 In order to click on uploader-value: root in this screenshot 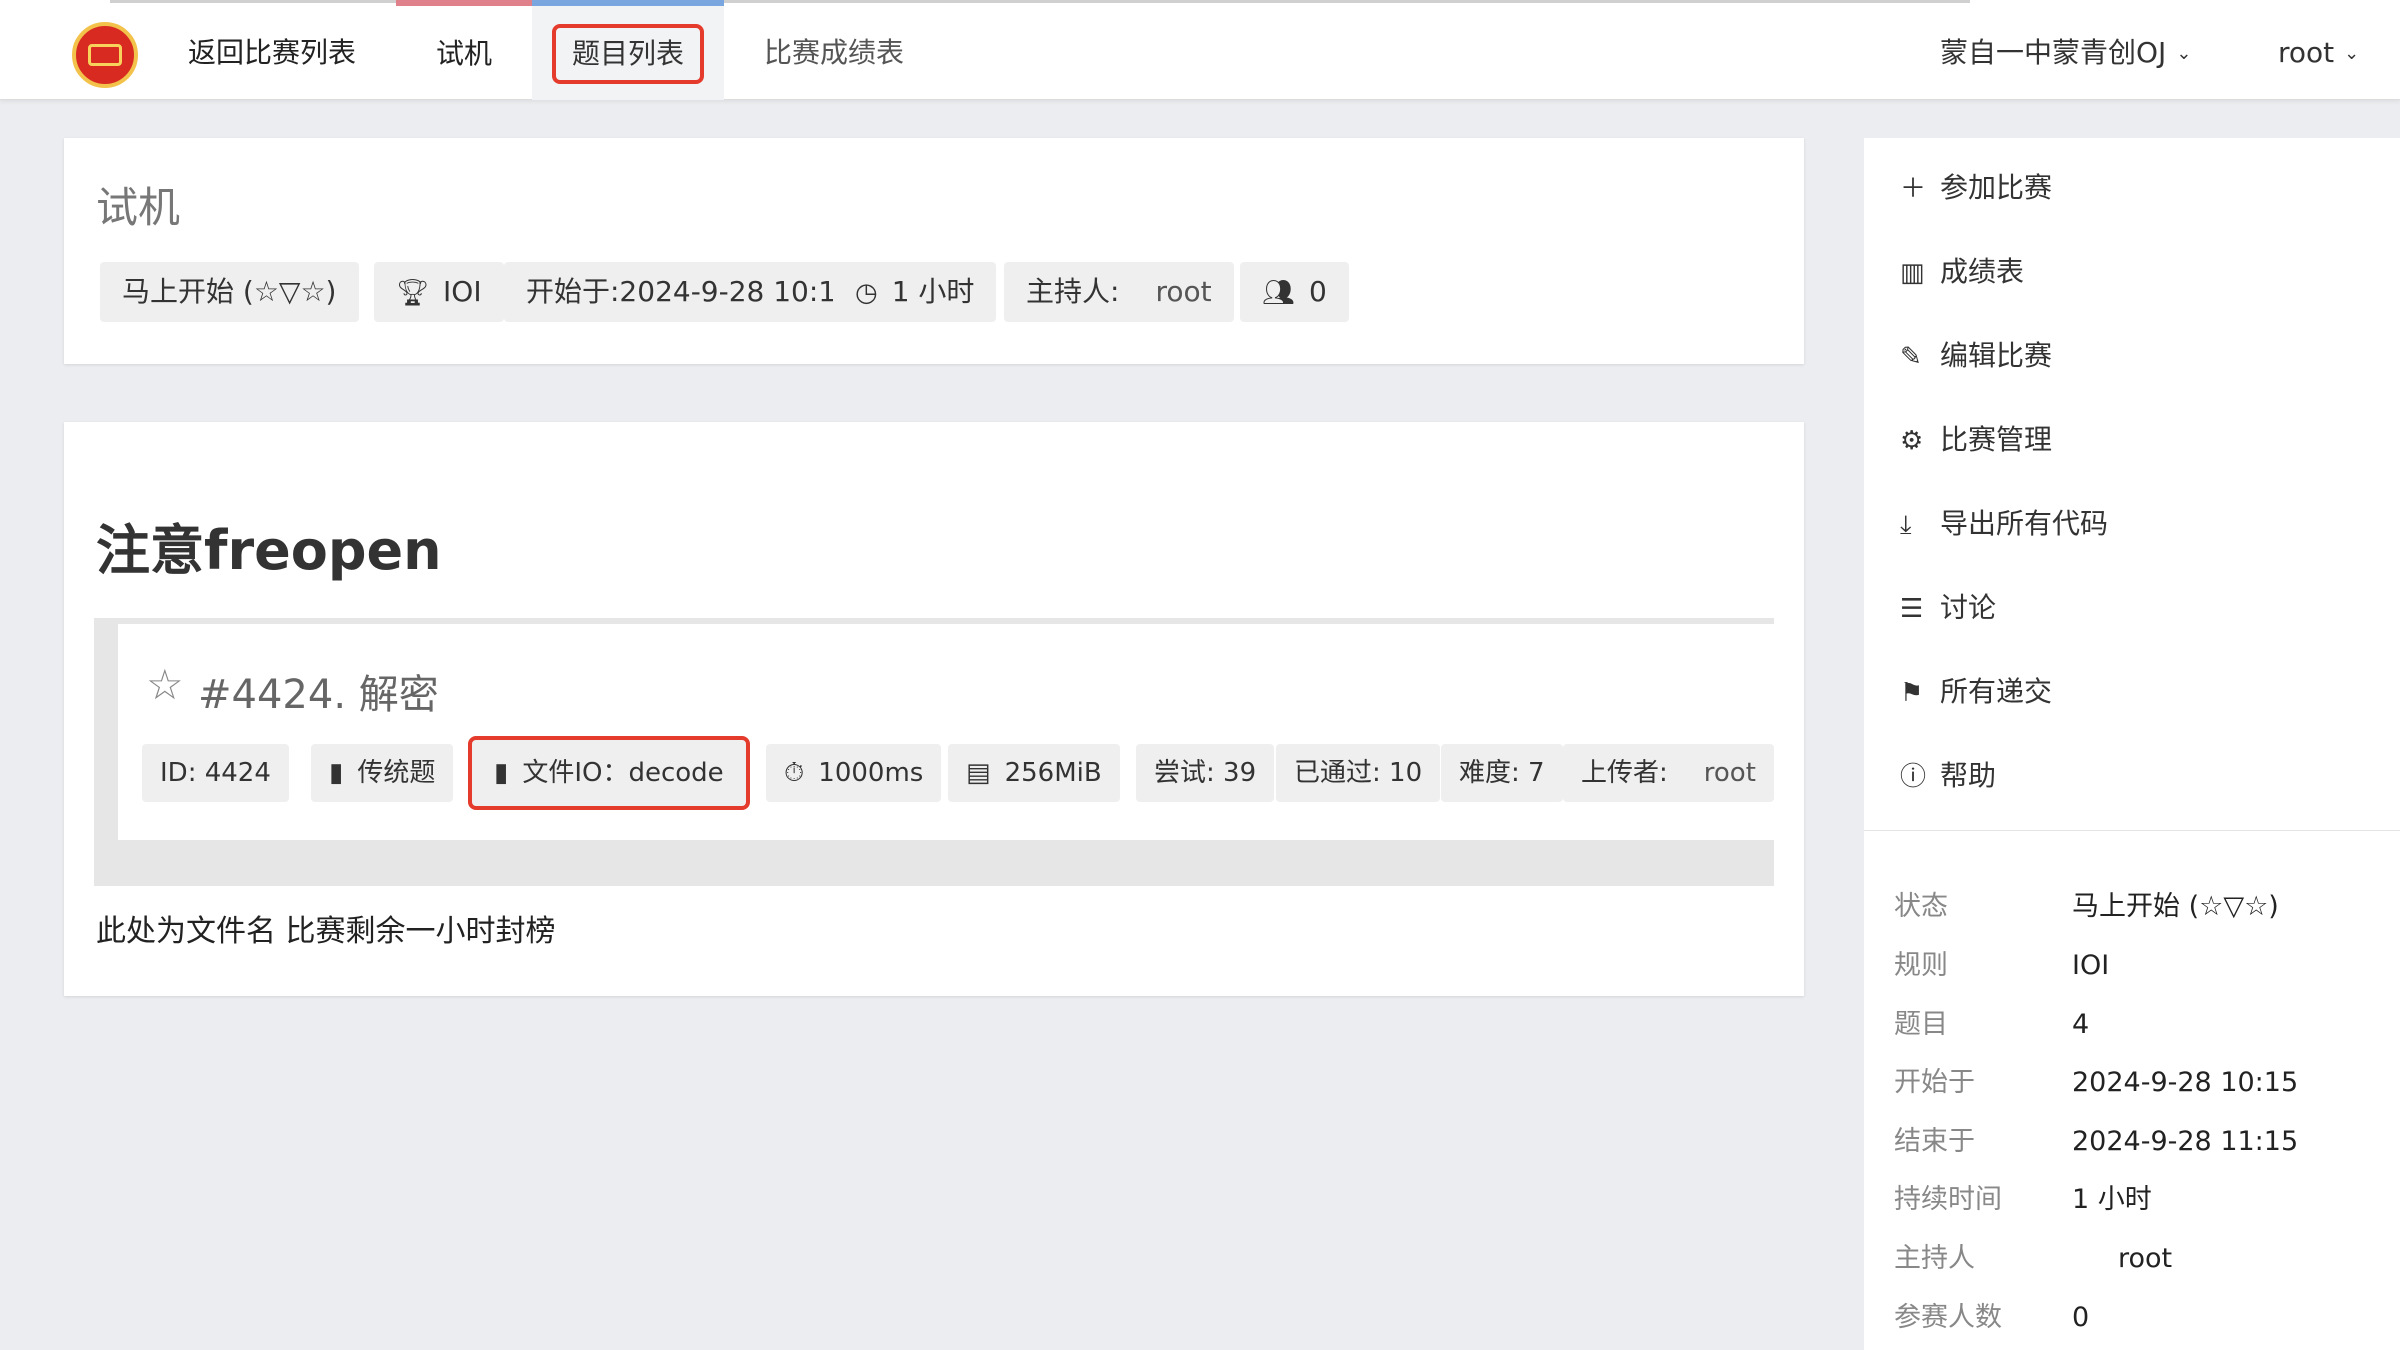, I will do `click(1730, 773)`.